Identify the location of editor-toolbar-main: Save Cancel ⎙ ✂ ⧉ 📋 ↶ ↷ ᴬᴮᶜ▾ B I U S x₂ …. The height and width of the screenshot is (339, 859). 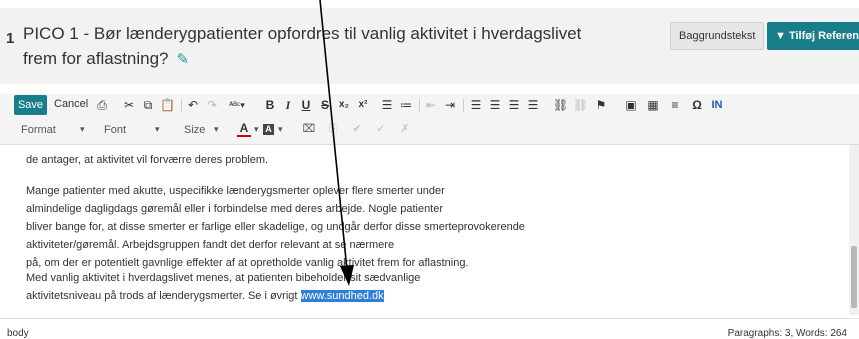
(429, 106).